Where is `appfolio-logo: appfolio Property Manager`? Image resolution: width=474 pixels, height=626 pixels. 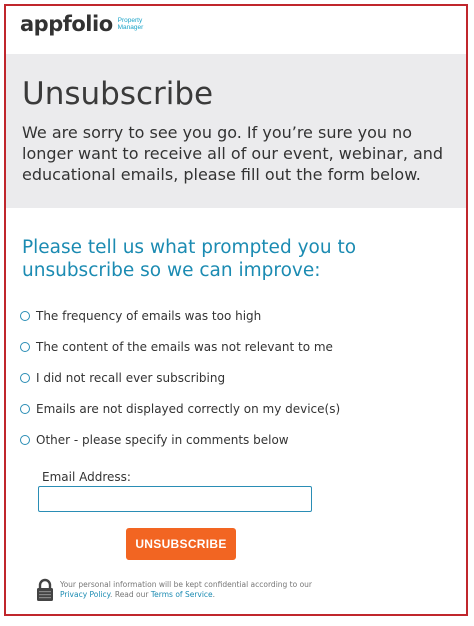
appfolio-logo: appfolio Property Manager is located at coordinates (81, 24).